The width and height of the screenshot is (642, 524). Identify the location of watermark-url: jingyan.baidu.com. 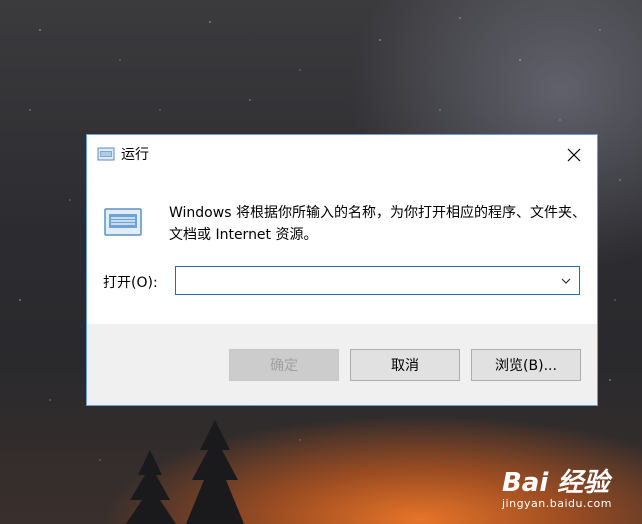
(556, 503).